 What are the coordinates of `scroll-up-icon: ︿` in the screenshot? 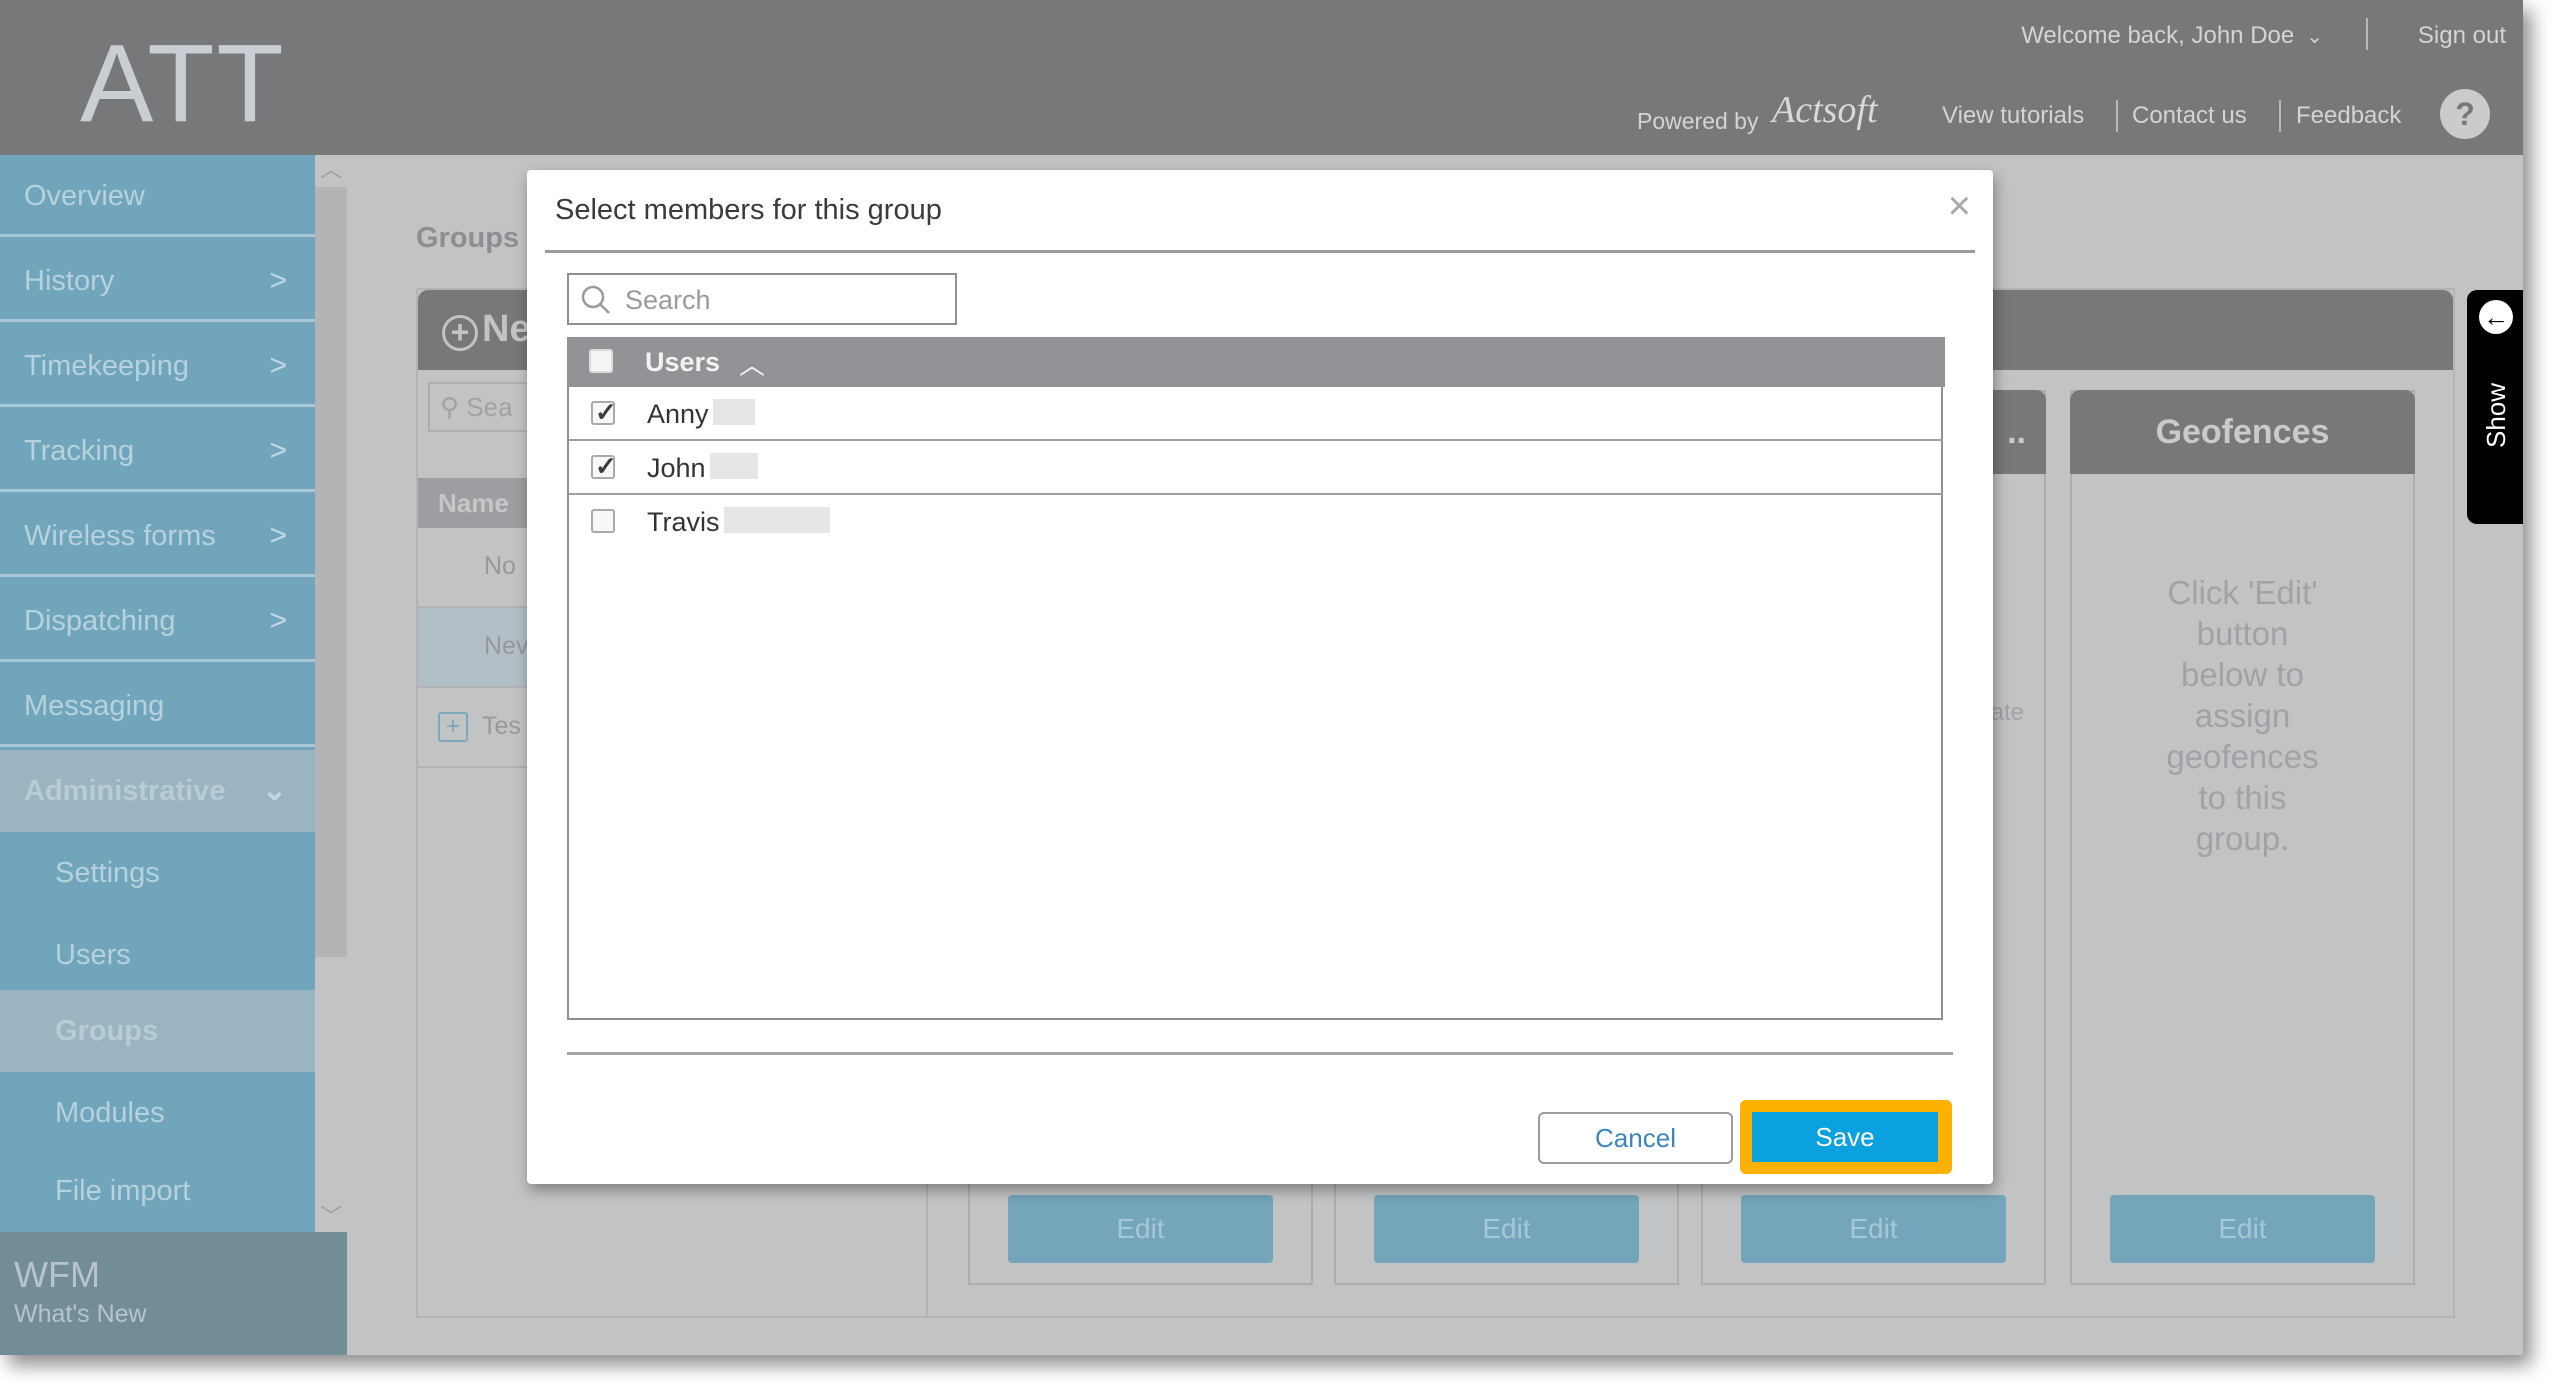 It's located at (331, 170).